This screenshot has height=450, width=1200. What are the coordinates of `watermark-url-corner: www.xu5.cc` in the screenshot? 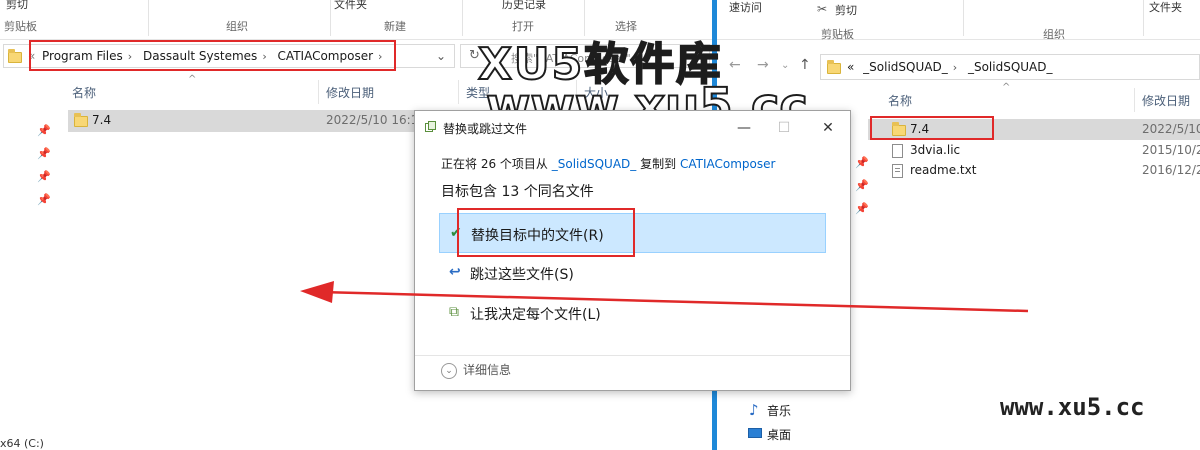 It's located at (1072, 407).